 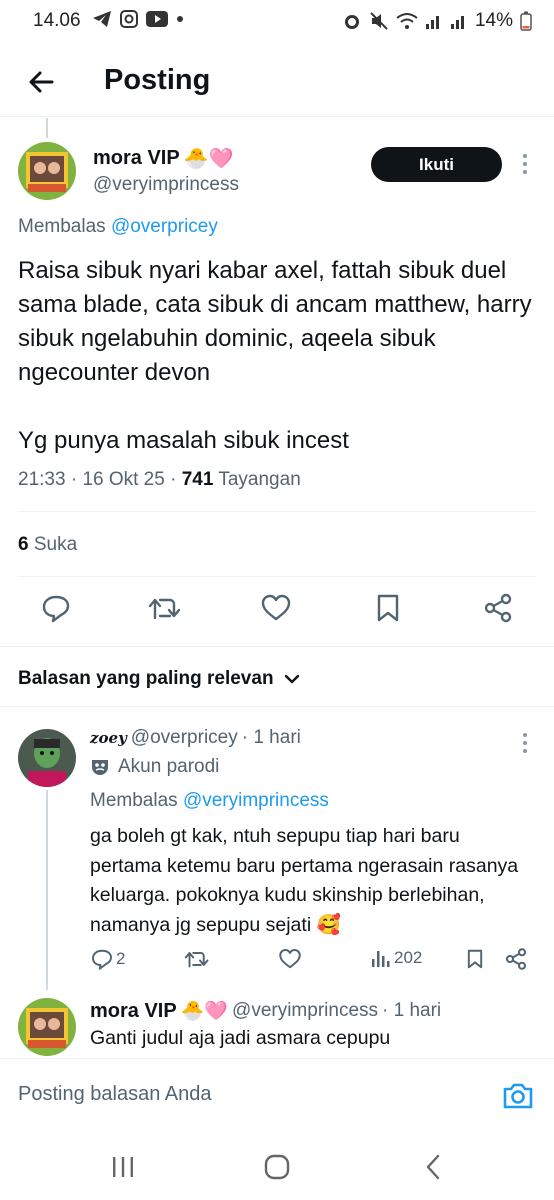 I want to click on parody-text: Akun parodi, so click(x=169, y=766).